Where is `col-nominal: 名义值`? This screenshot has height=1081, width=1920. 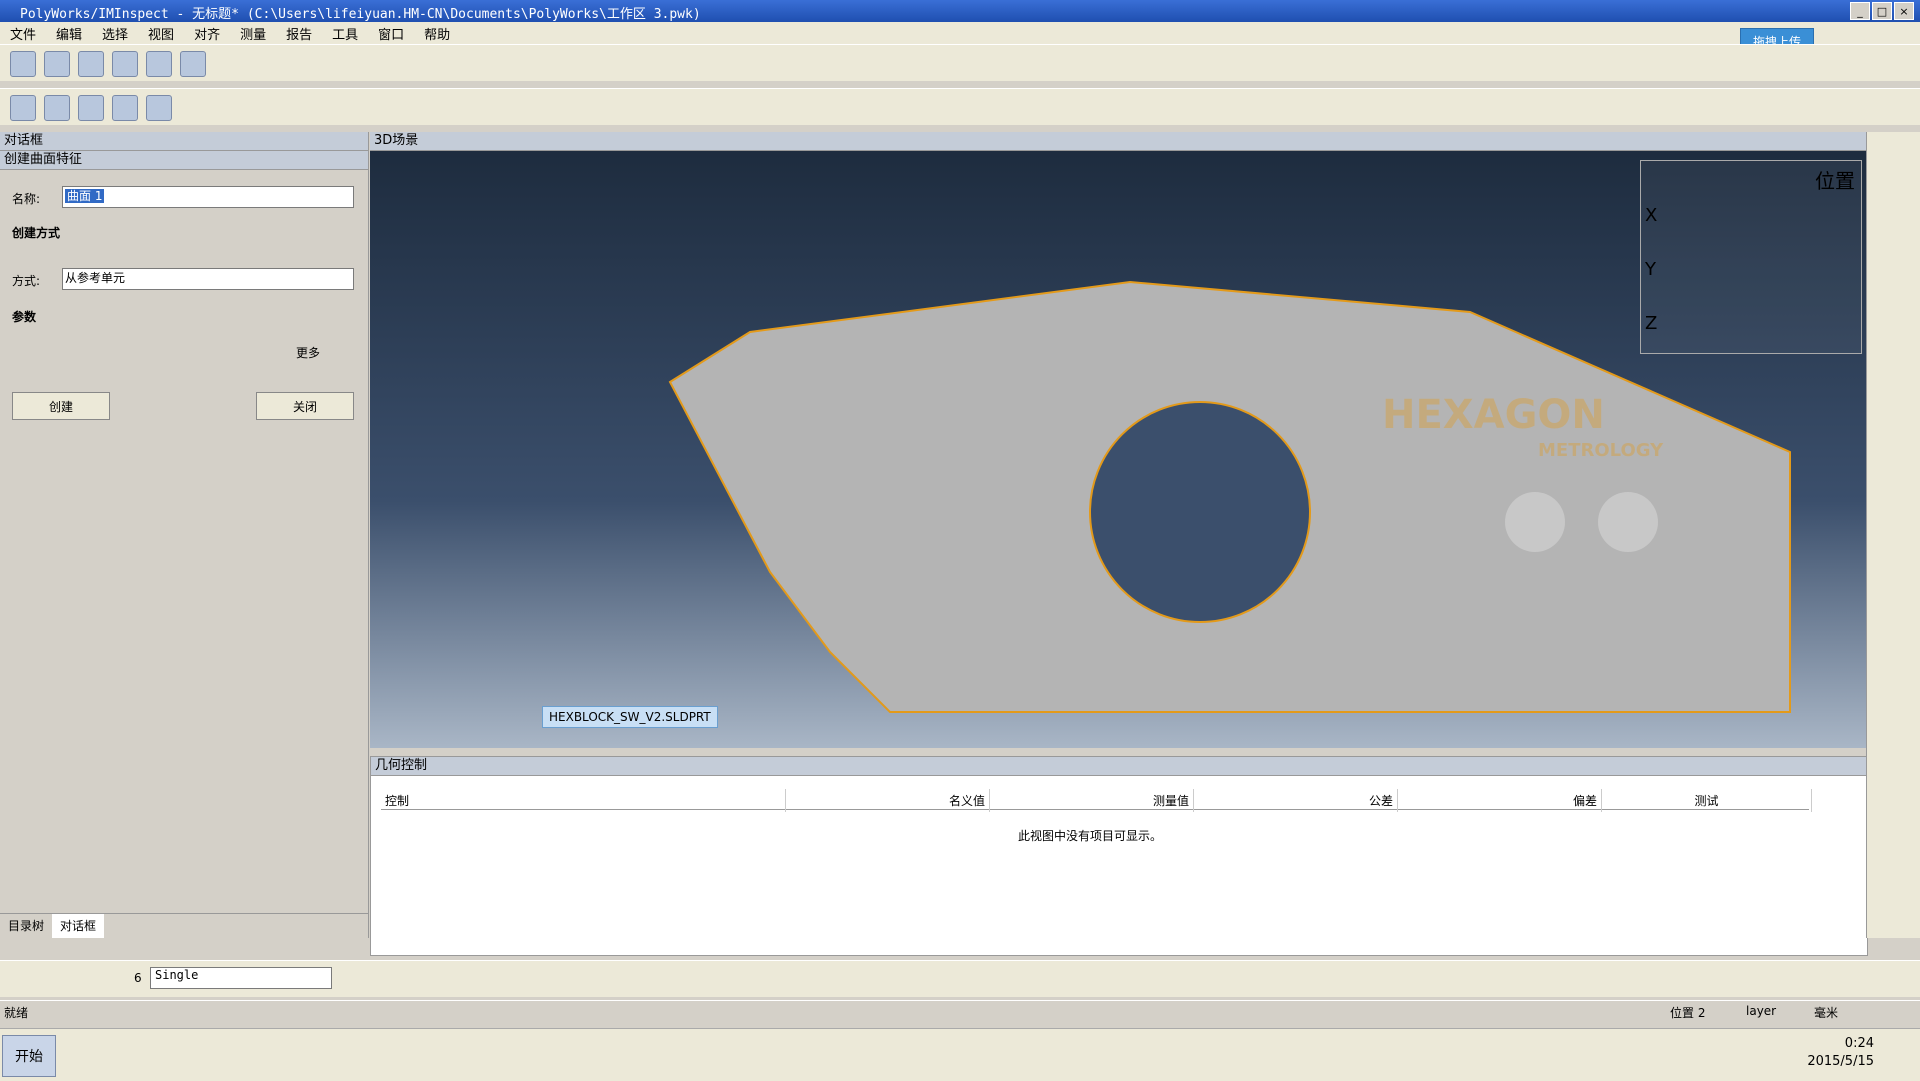
col-nominal: 名义值 is located at coordinates (888, 800).